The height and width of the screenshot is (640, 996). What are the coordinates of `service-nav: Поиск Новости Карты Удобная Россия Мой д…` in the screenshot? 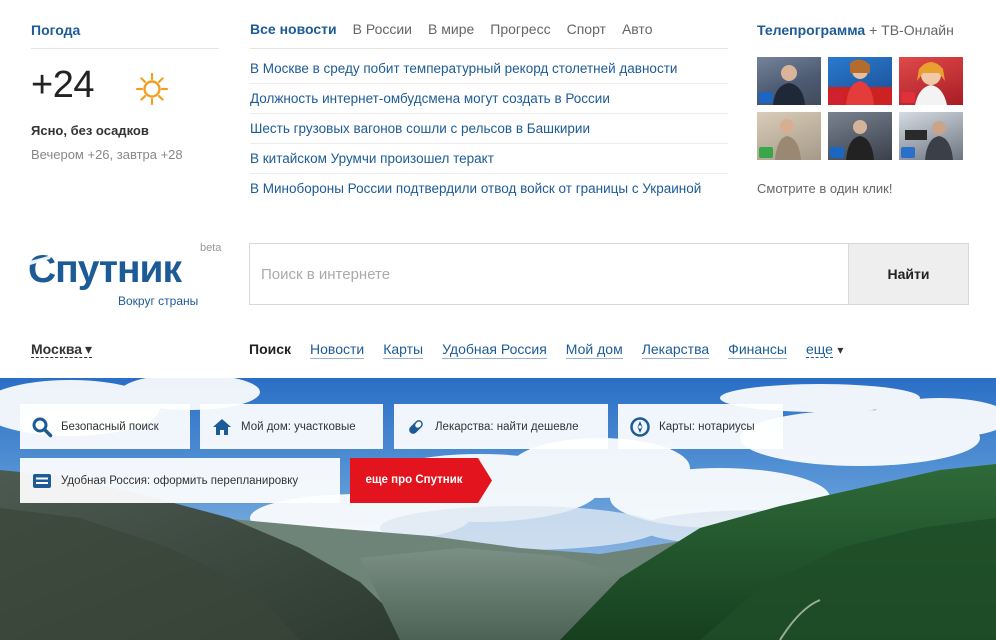 It's located at (546, 350).